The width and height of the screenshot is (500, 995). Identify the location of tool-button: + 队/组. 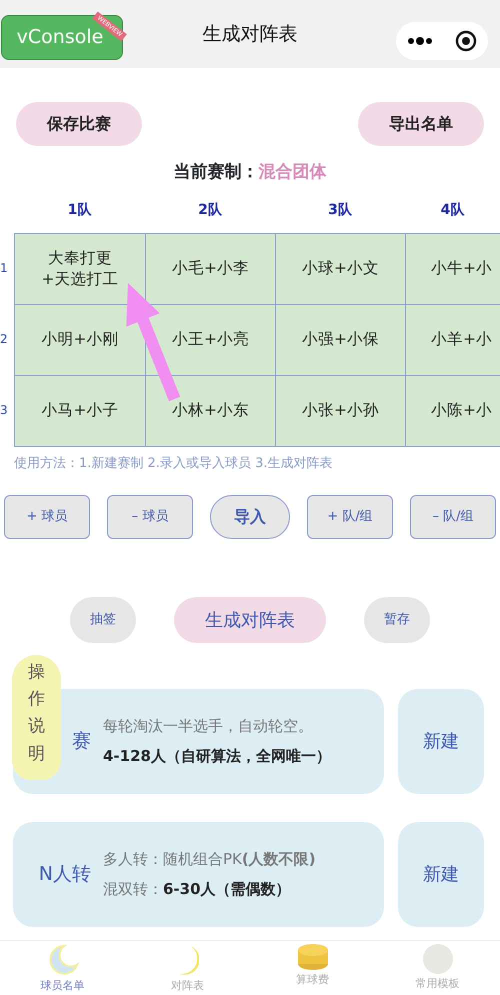
(350, 517).